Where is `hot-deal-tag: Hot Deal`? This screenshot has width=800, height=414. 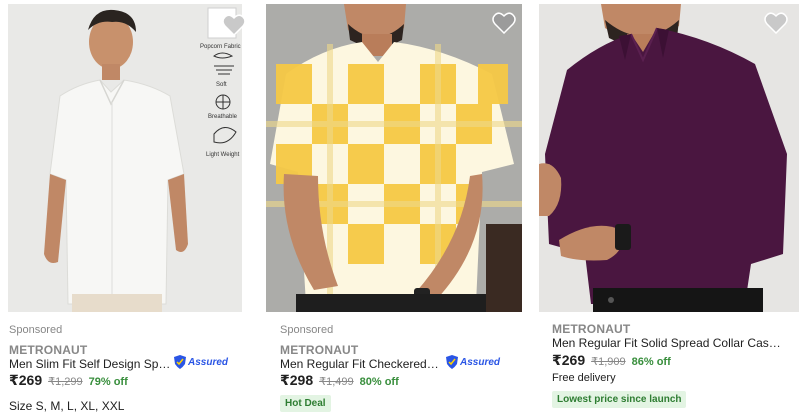
hot-deal-tag: Hot Deal is located at coordinates (305, 403).